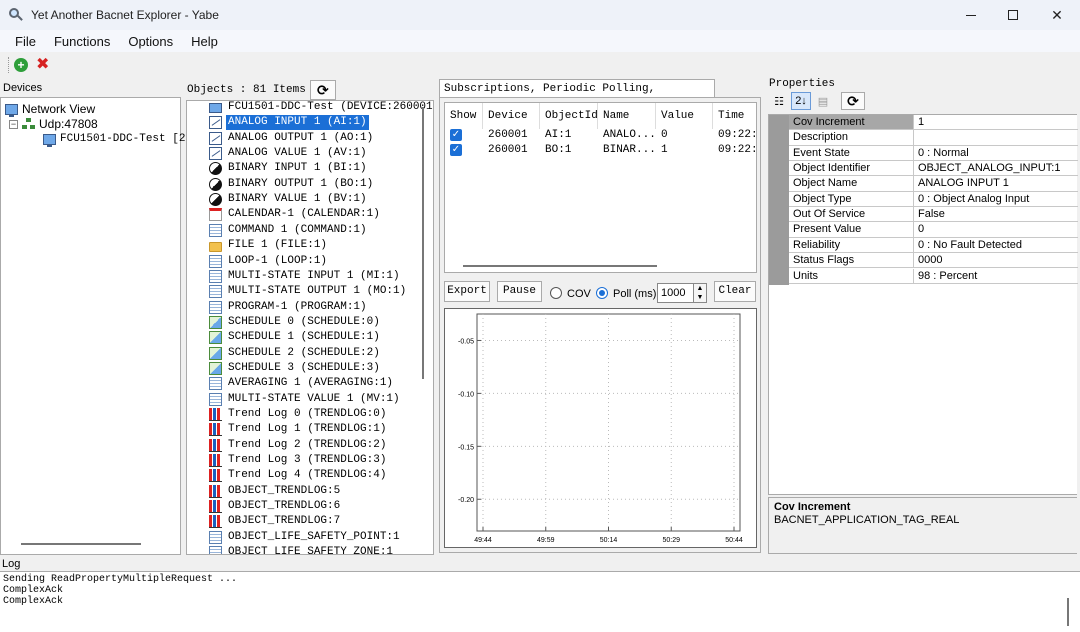 The height and width of the screenshot is (632, 1080). Describe the element at coordinates (735, 291) in the screenshot. I see `clear-button: Clear` at that location.